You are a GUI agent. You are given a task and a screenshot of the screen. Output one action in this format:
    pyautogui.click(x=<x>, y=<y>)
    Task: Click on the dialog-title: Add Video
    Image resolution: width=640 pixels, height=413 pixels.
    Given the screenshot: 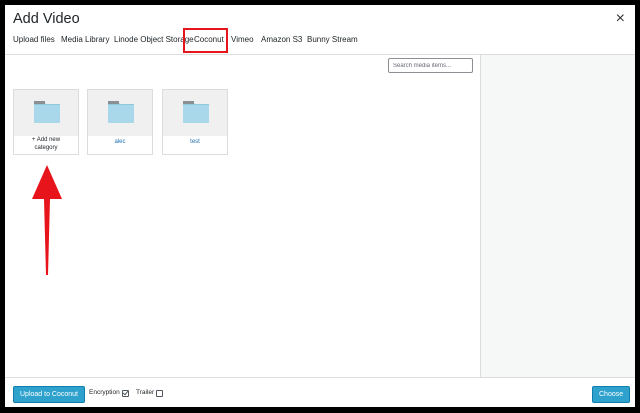 What is the action you would take?
    pyautogui.click(x=46, y=19)
    